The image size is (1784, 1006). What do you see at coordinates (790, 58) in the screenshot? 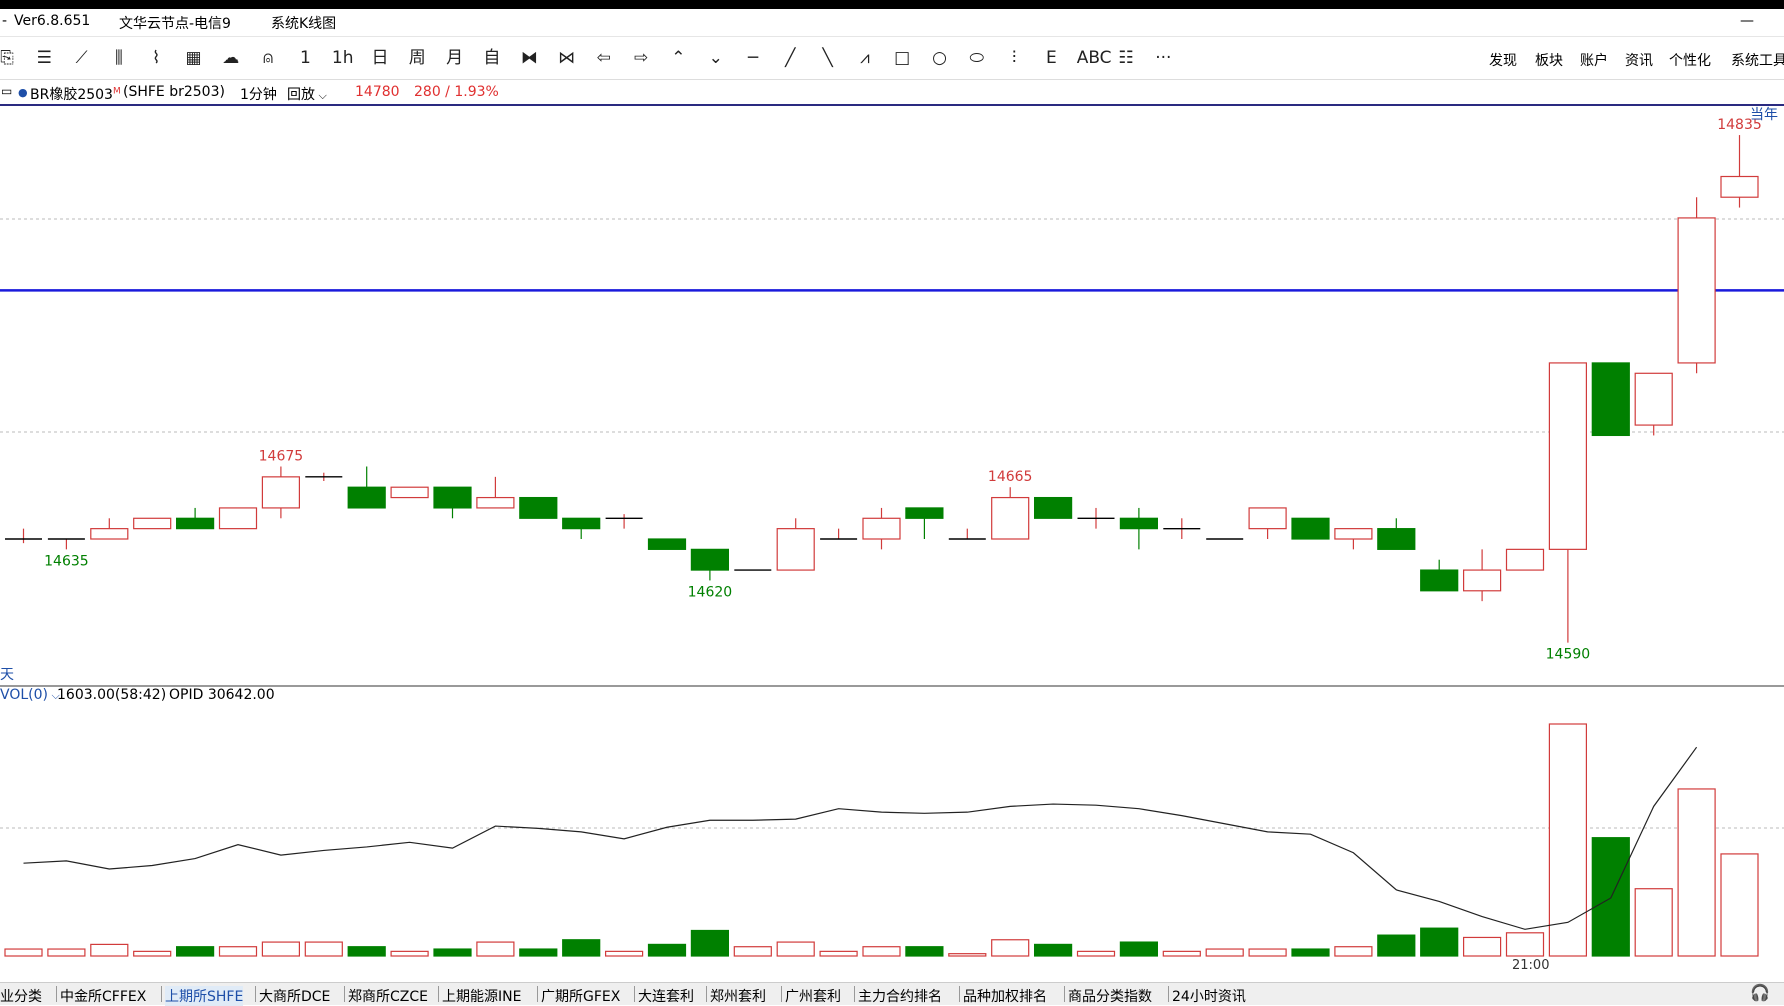
I see `trend-line-tool: ╱` at bounding box center [790, 58].